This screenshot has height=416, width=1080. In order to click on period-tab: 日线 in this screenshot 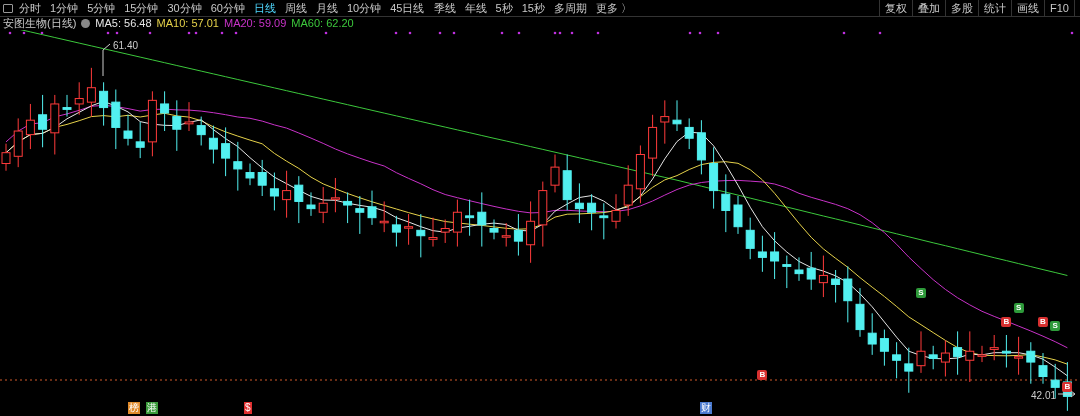, I will do `click(265, 8)`.